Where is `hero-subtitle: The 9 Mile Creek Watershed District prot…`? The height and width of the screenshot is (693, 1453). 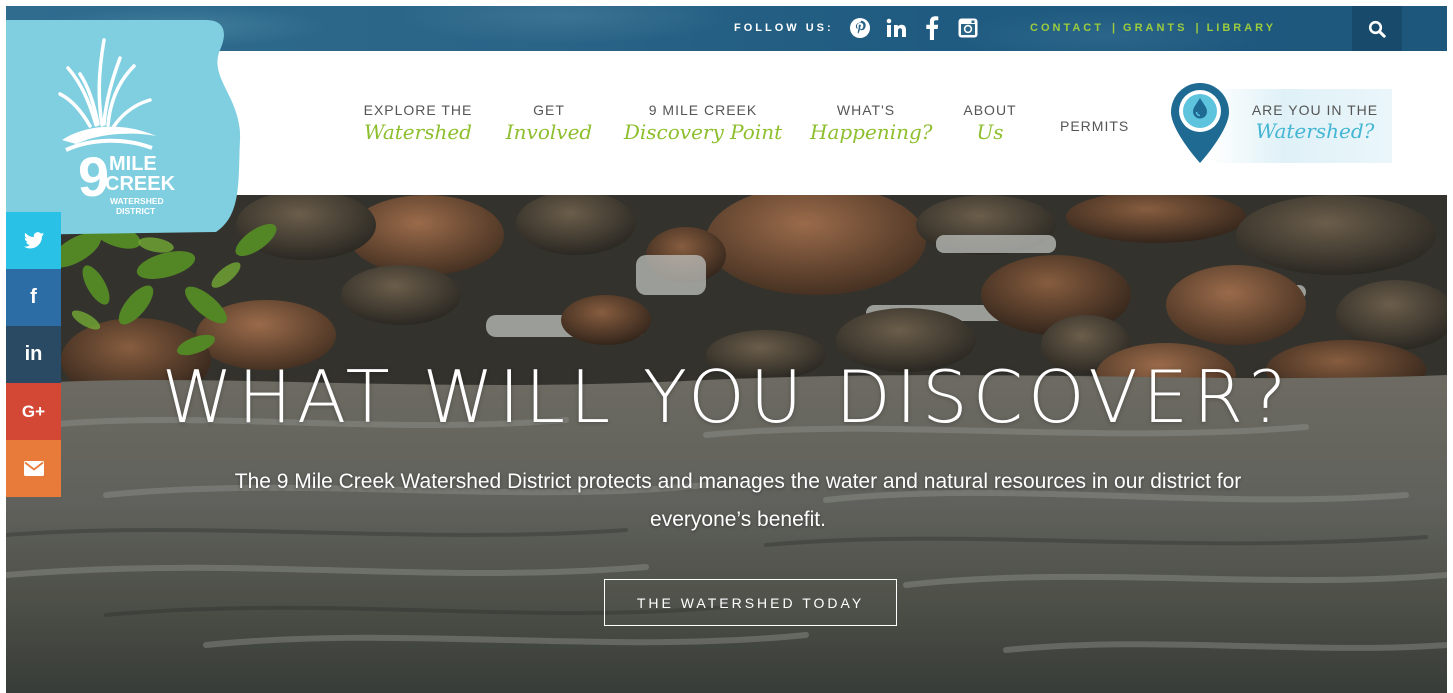 hero-subtitle: The 9 Mile Creek Watershed District prot… is located at coordinates (738, 500).